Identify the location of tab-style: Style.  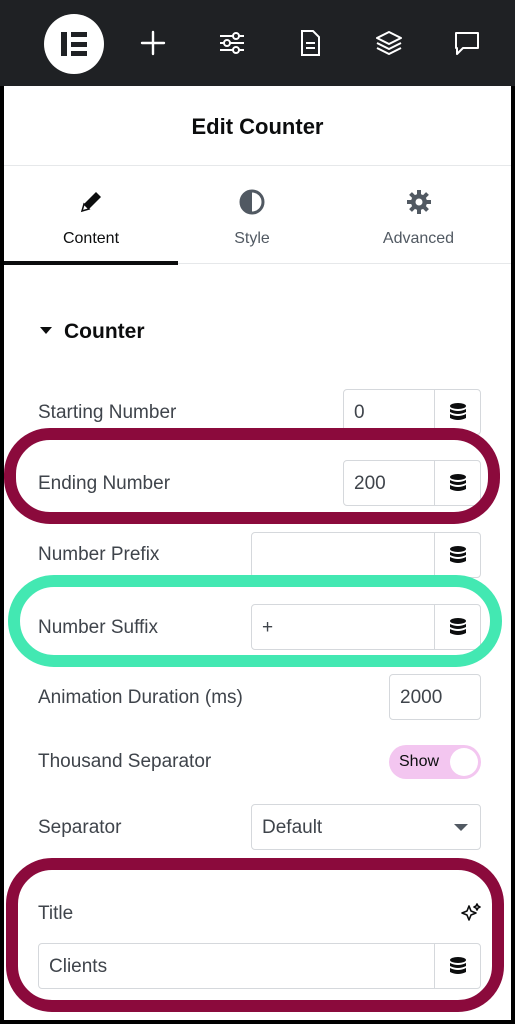
(252, 215).